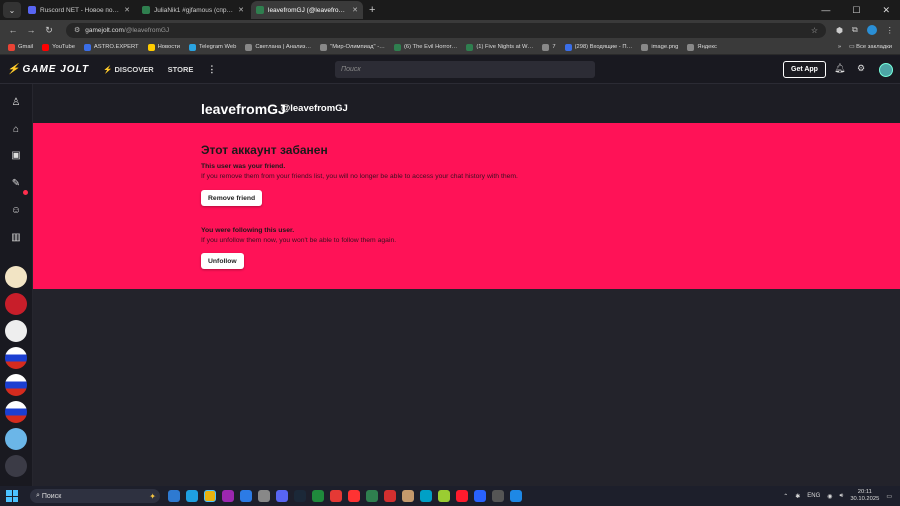 The width and height of the screenshot is (900, 506). Describe the element at coordinates (16, 155) in the screenshot. I see `sidebar-backpack-icon: ▣` at that location.